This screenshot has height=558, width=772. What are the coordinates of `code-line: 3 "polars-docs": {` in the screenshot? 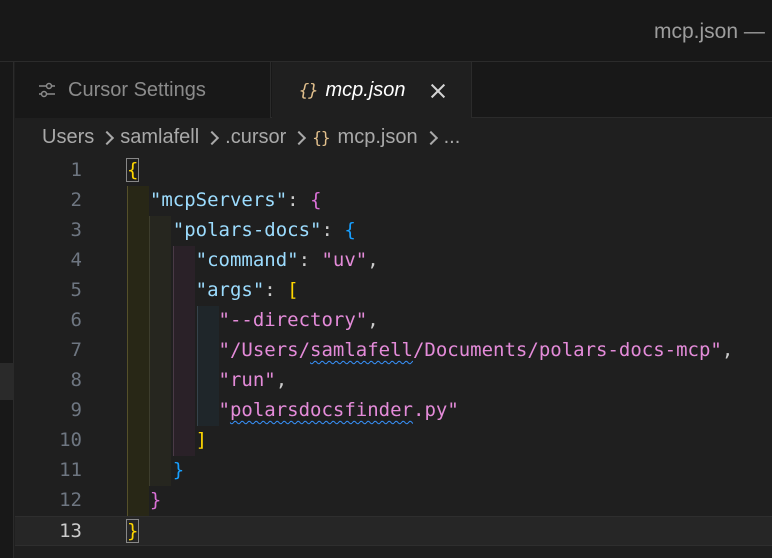 It's located at (393, 231).